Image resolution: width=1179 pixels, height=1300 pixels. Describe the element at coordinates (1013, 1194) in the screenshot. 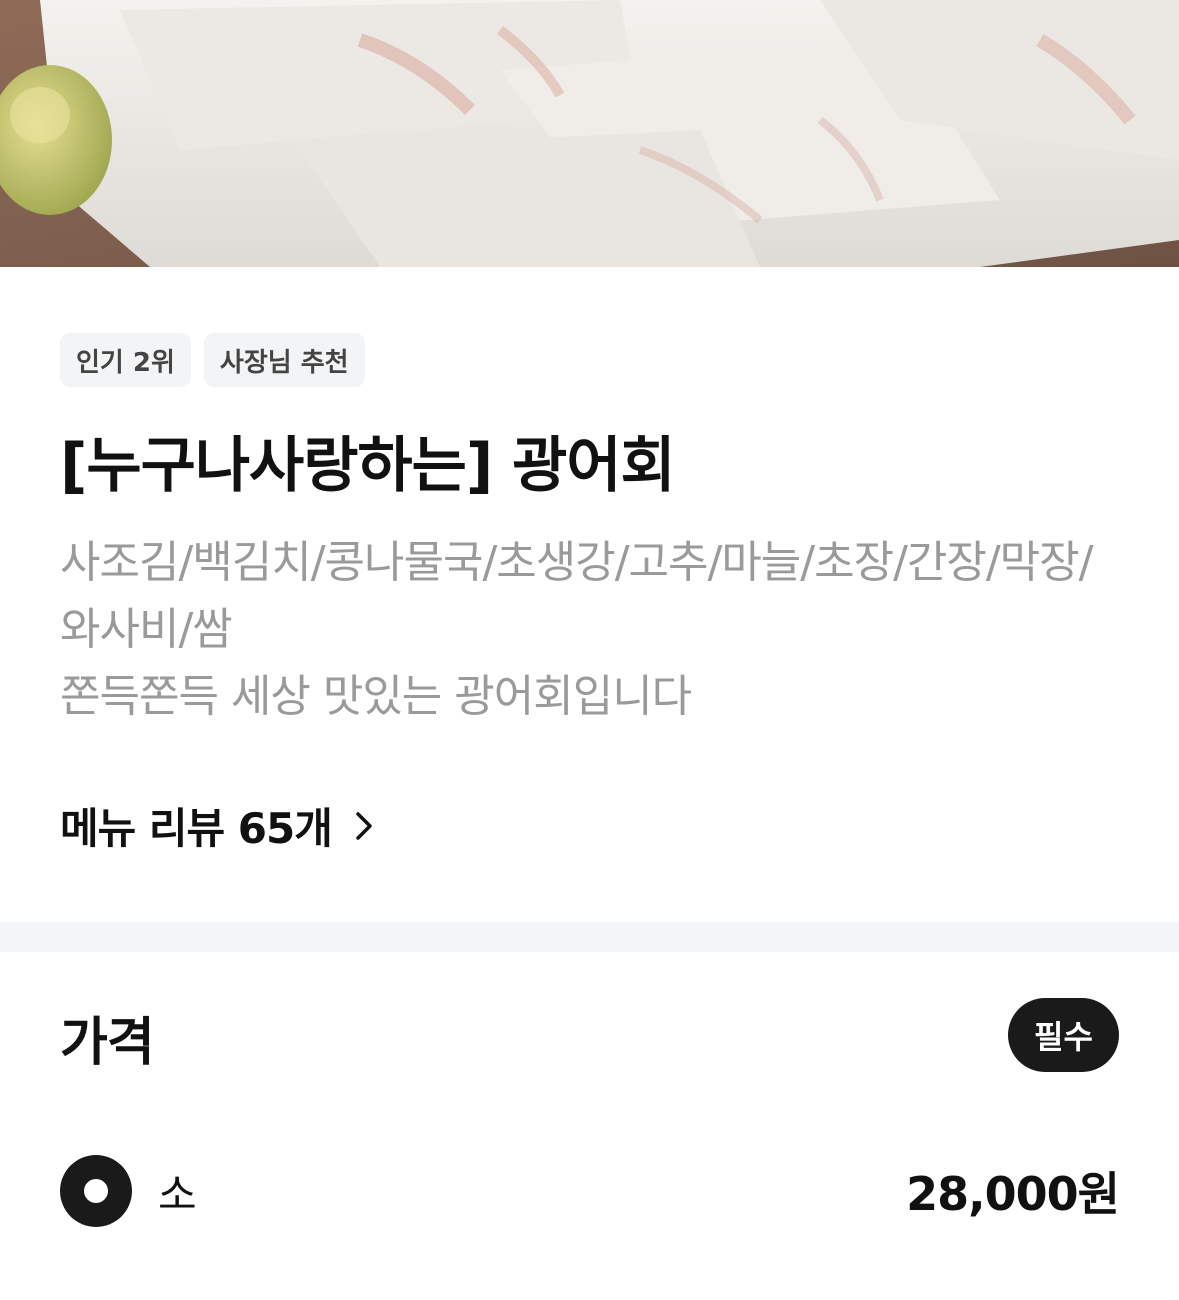

I see `option-price: 28,000원` at that location.